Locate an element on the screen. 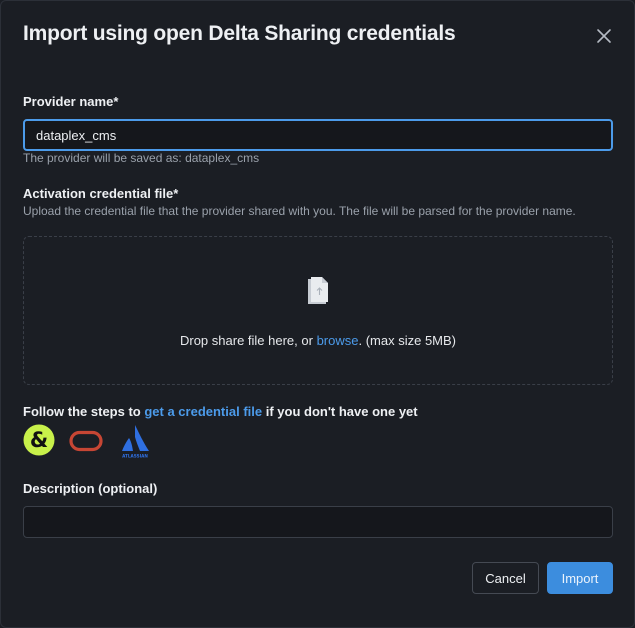 The height and width of the screenshot is (628, 635). steps-prefix: Follow the steps to is located at coordinates (84, 411).